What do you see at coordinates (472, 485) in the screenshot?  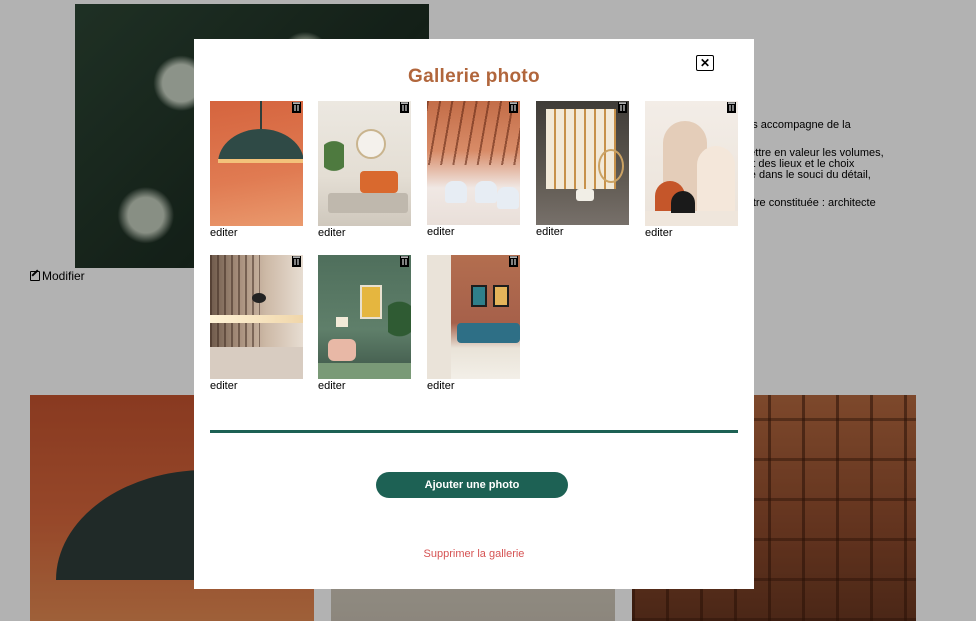 I see `add-photo-button: Ajouter une photo` at bounding box center [472, 485].